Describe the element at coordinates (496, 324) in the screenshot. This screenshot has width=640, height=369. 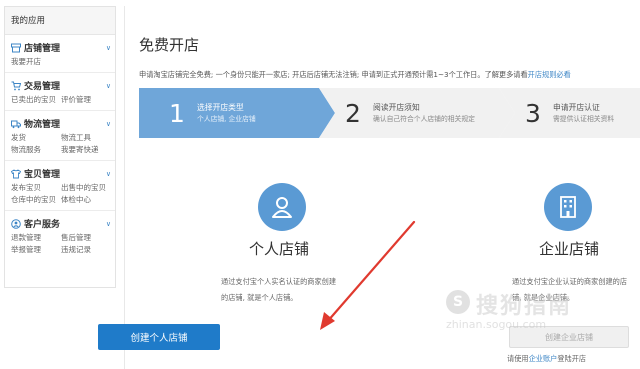
I see `watermark-url: zhinan.sogou.com` at that location.